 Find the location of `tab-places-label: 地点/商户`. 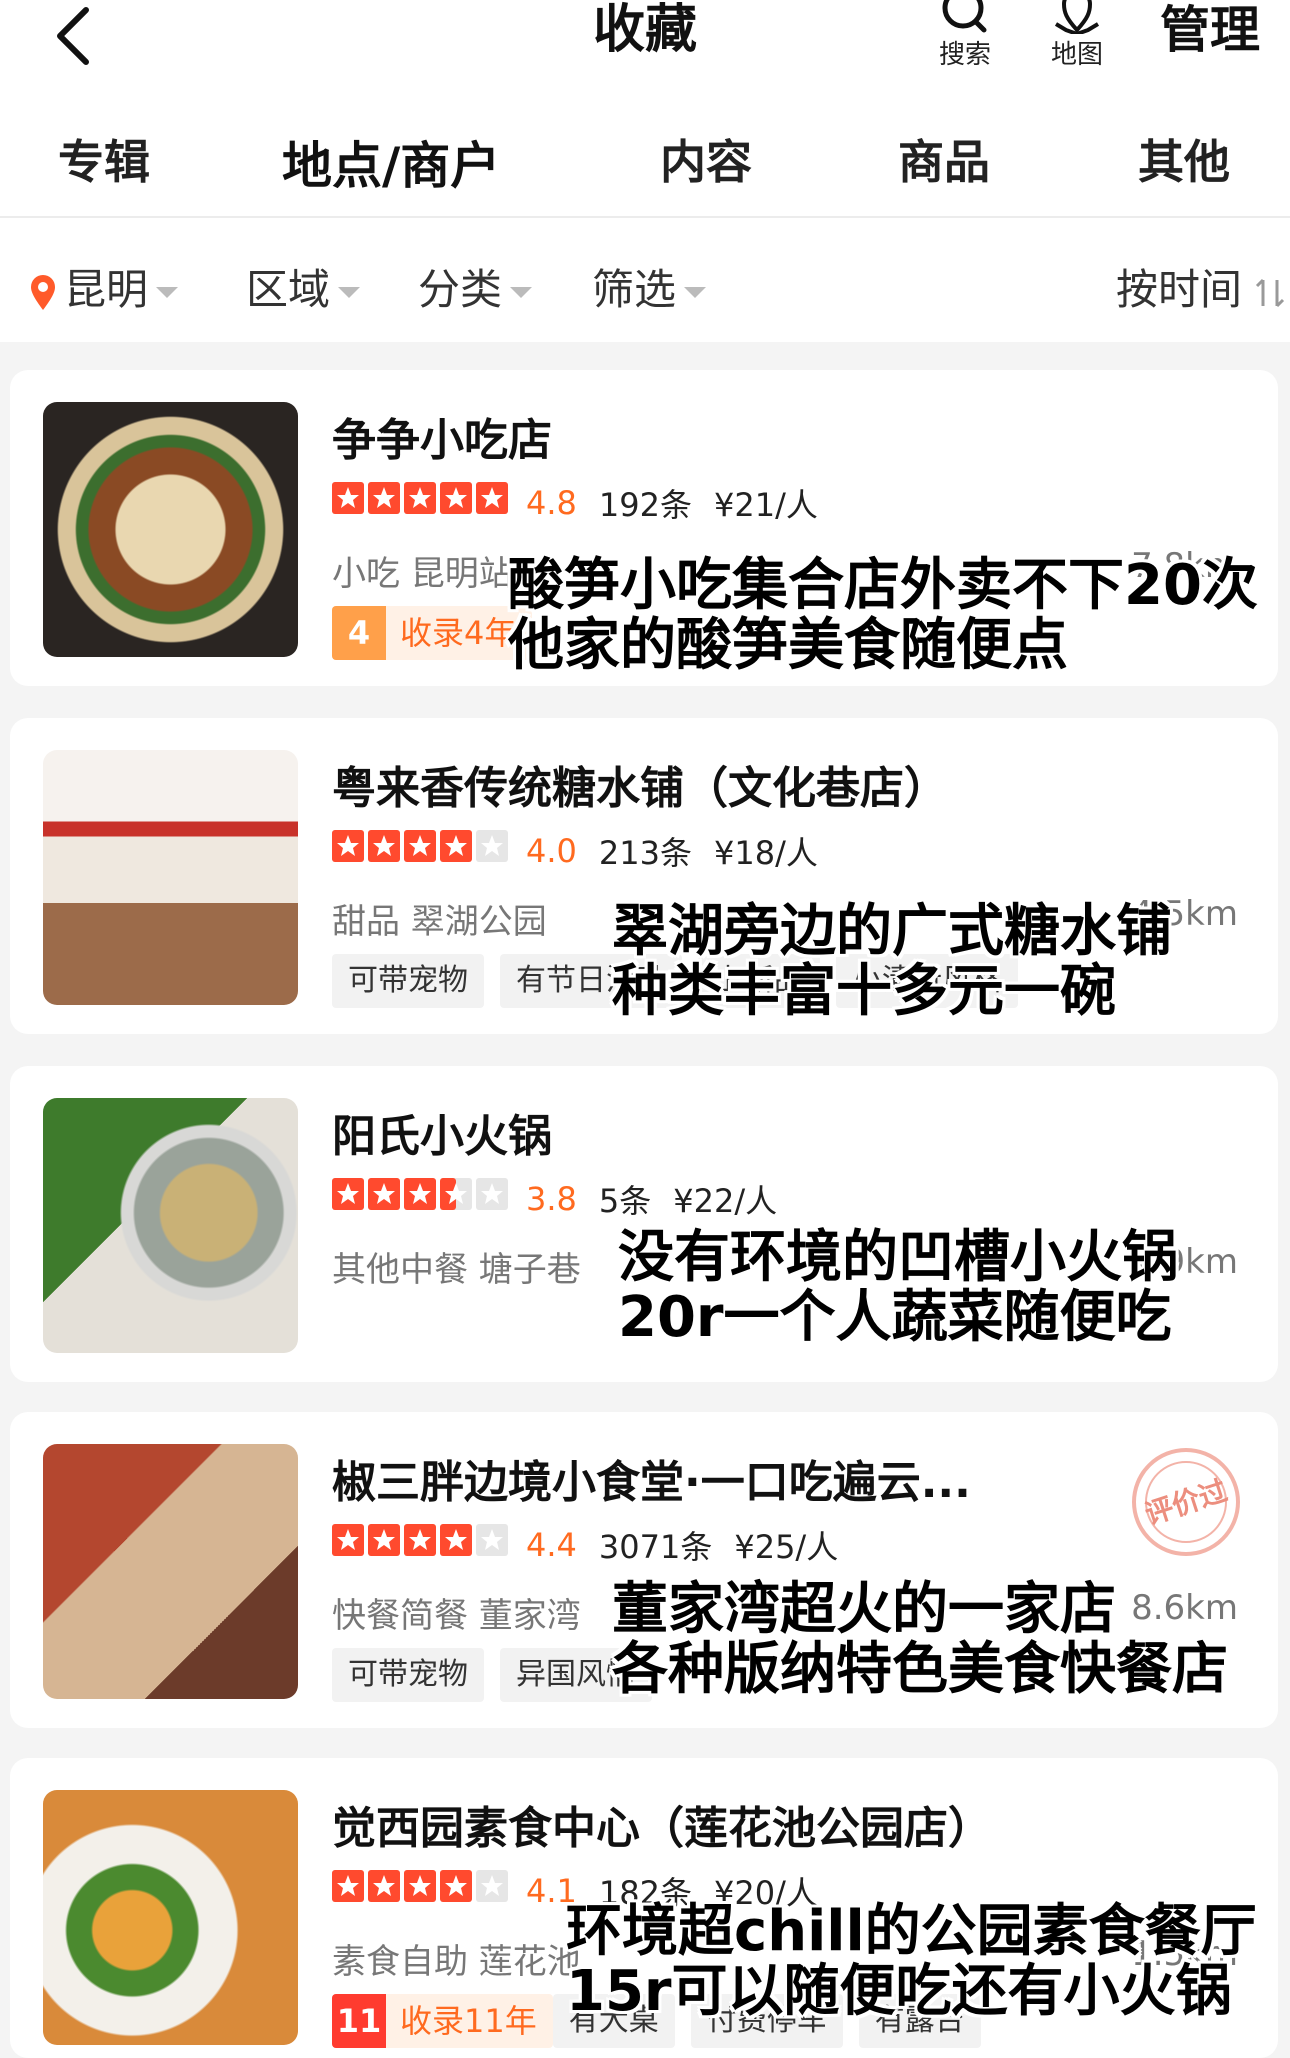

tab-places-label: 地点/商户 is located at coordinates (391, 166).